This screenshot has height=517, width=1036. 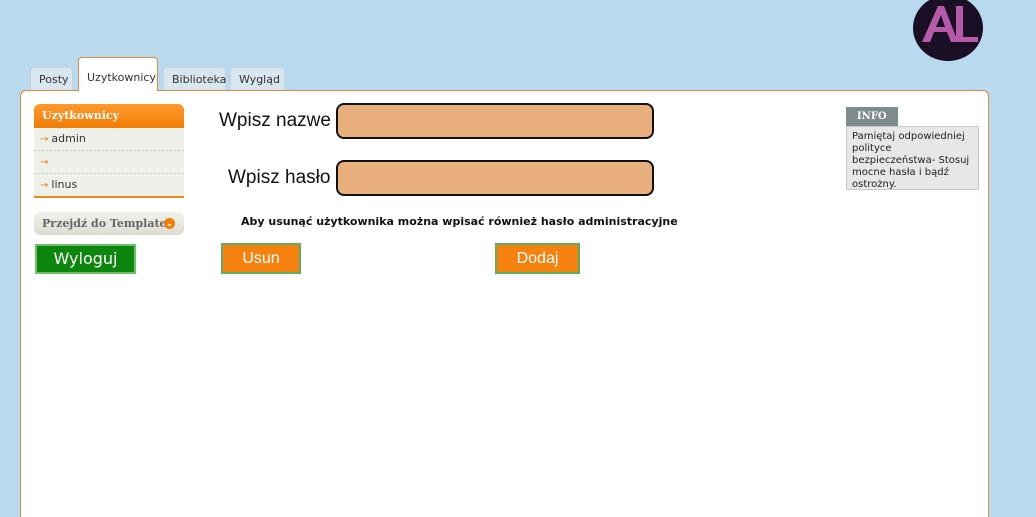 I want to click on chevron-down-icon: ⌄, so click(x=169, y=223).